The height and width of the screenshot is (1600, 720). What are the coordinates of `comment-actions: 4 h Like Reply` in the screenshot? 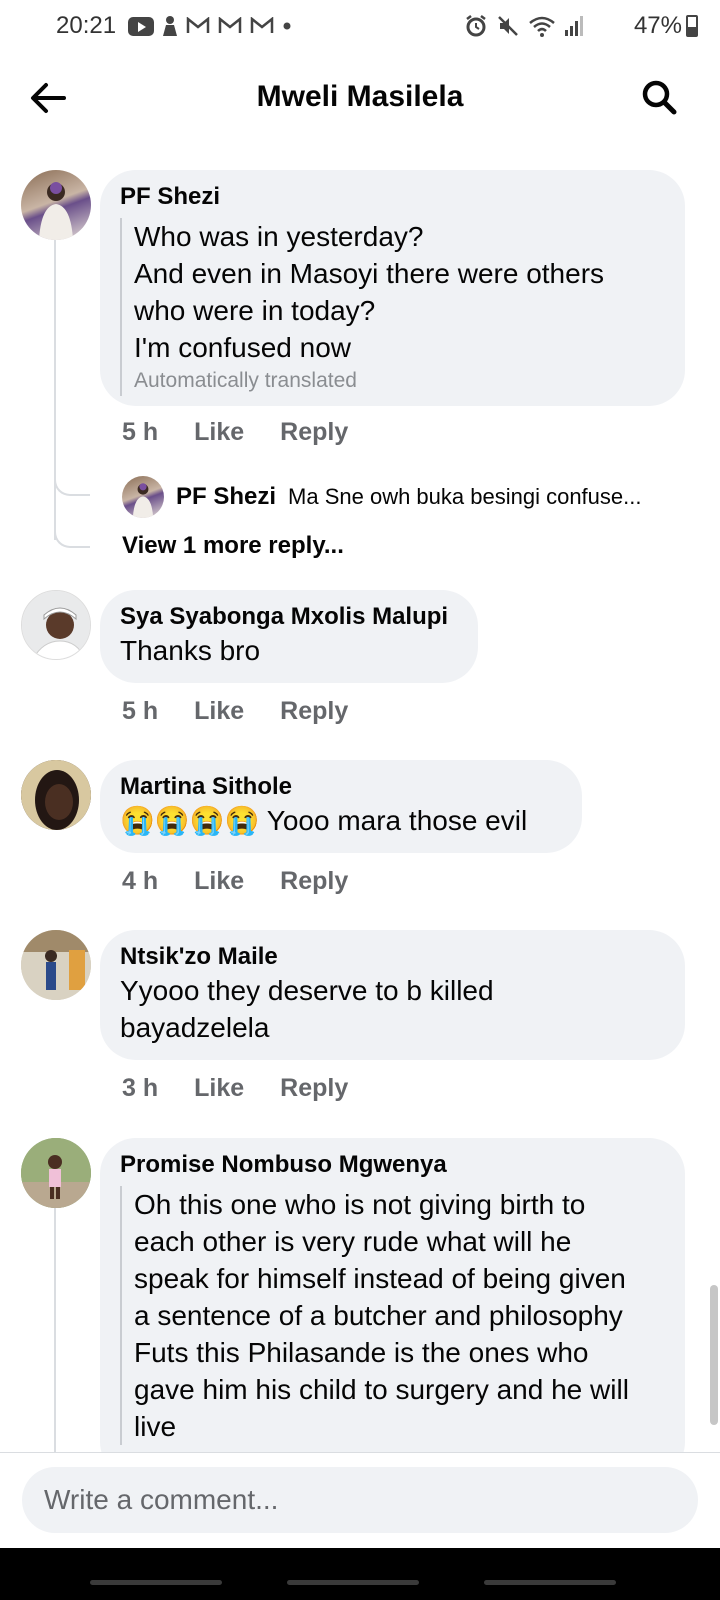 It's located at (235, 881).